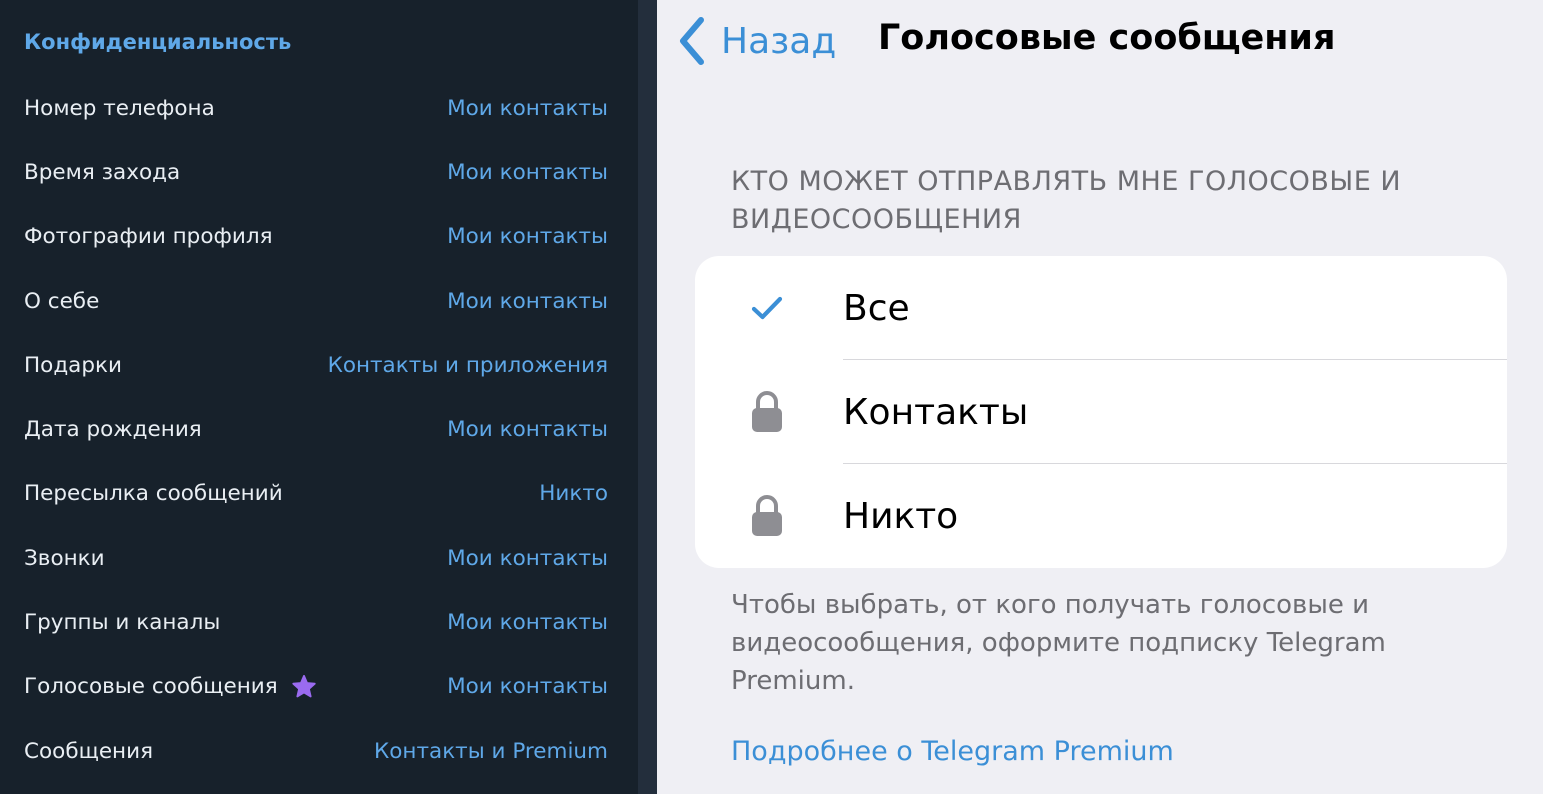  What do you see at coordinates (113, 430) in the screenshot?
I see `row-label: Дата рождения` at bounding box center [113, 430].